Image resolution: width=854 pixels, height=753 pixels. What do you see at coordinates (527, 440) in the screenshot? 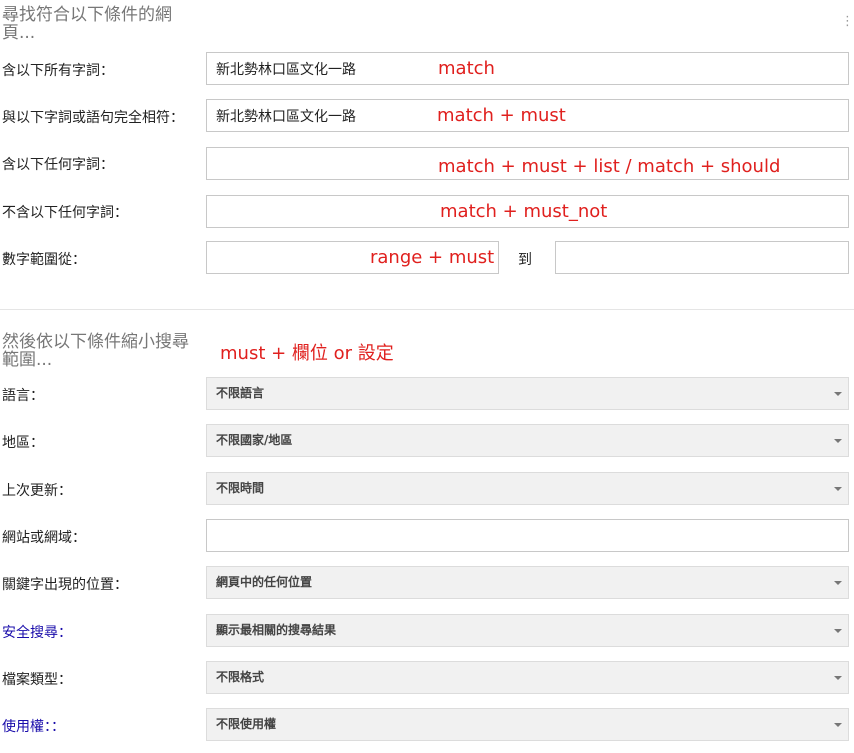
I see `region-select: 不限國家/地區` at bounding box center [527, 440].